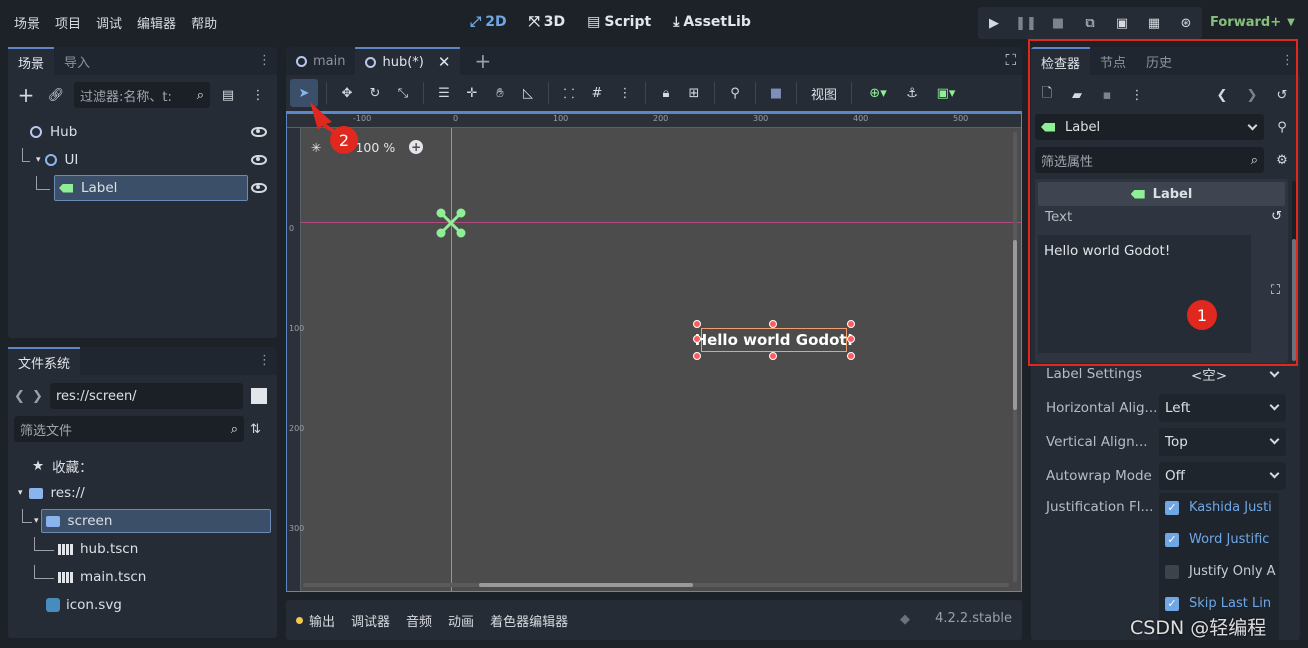 This screenshot has width=1308, height=648. I want to click on path-input: res://screen/, so click(146, 396).